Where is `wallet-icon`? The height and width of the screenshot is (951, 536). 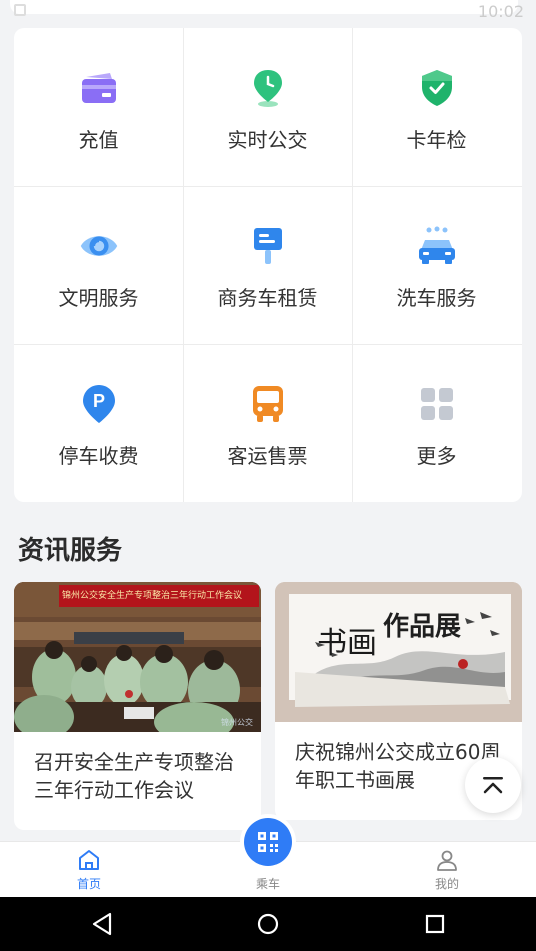
wallet-icon is located at coordinates (99, 88).